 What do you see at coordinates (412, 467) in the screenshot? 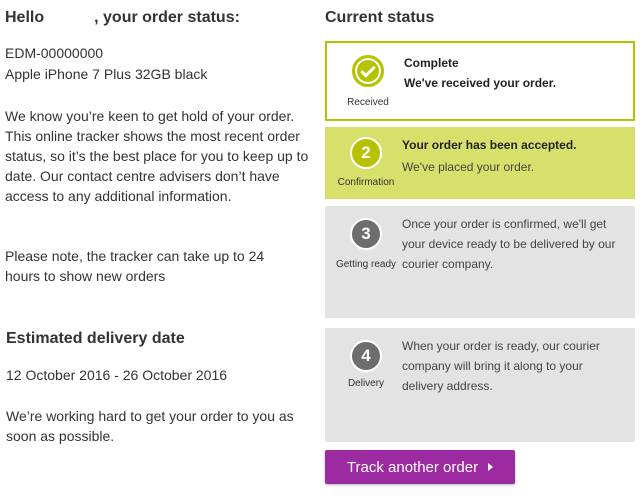
I see `track-another-order-label: Track another order` at bounding box center [412, 467].